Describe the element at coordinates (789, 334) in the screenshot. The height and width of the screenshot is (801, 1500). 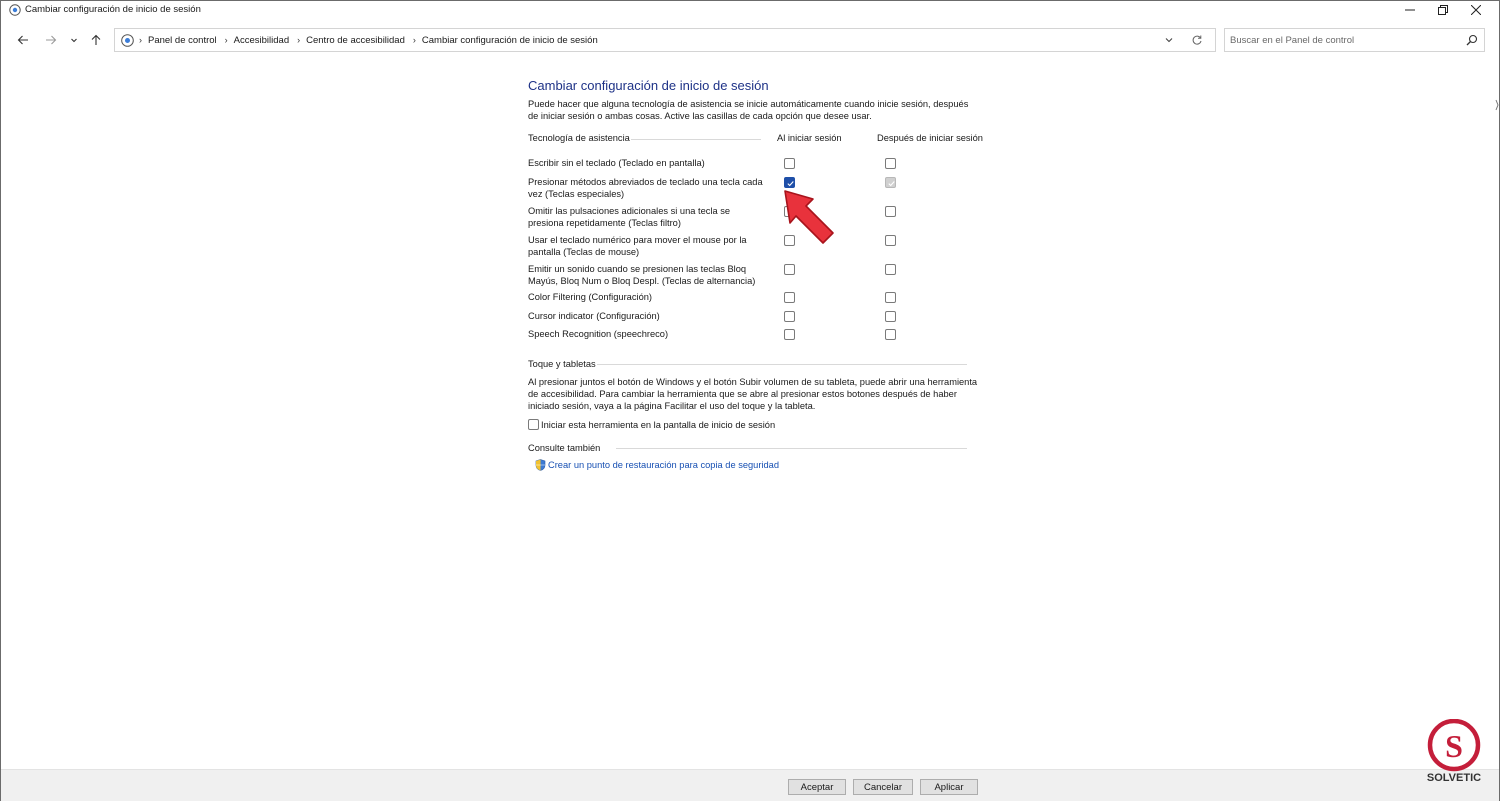
I see `checkbox-at-signin-speech-recognition` at that location.